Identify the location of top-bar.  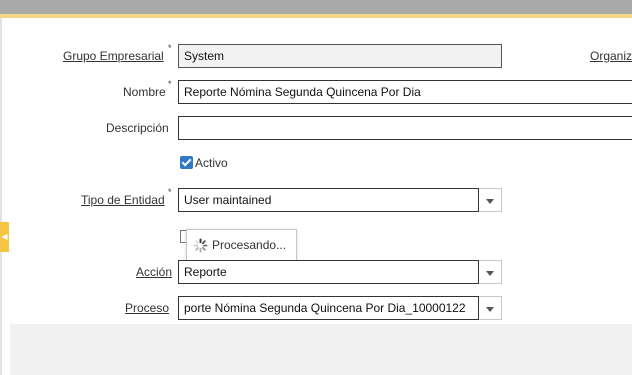
(316, 7).